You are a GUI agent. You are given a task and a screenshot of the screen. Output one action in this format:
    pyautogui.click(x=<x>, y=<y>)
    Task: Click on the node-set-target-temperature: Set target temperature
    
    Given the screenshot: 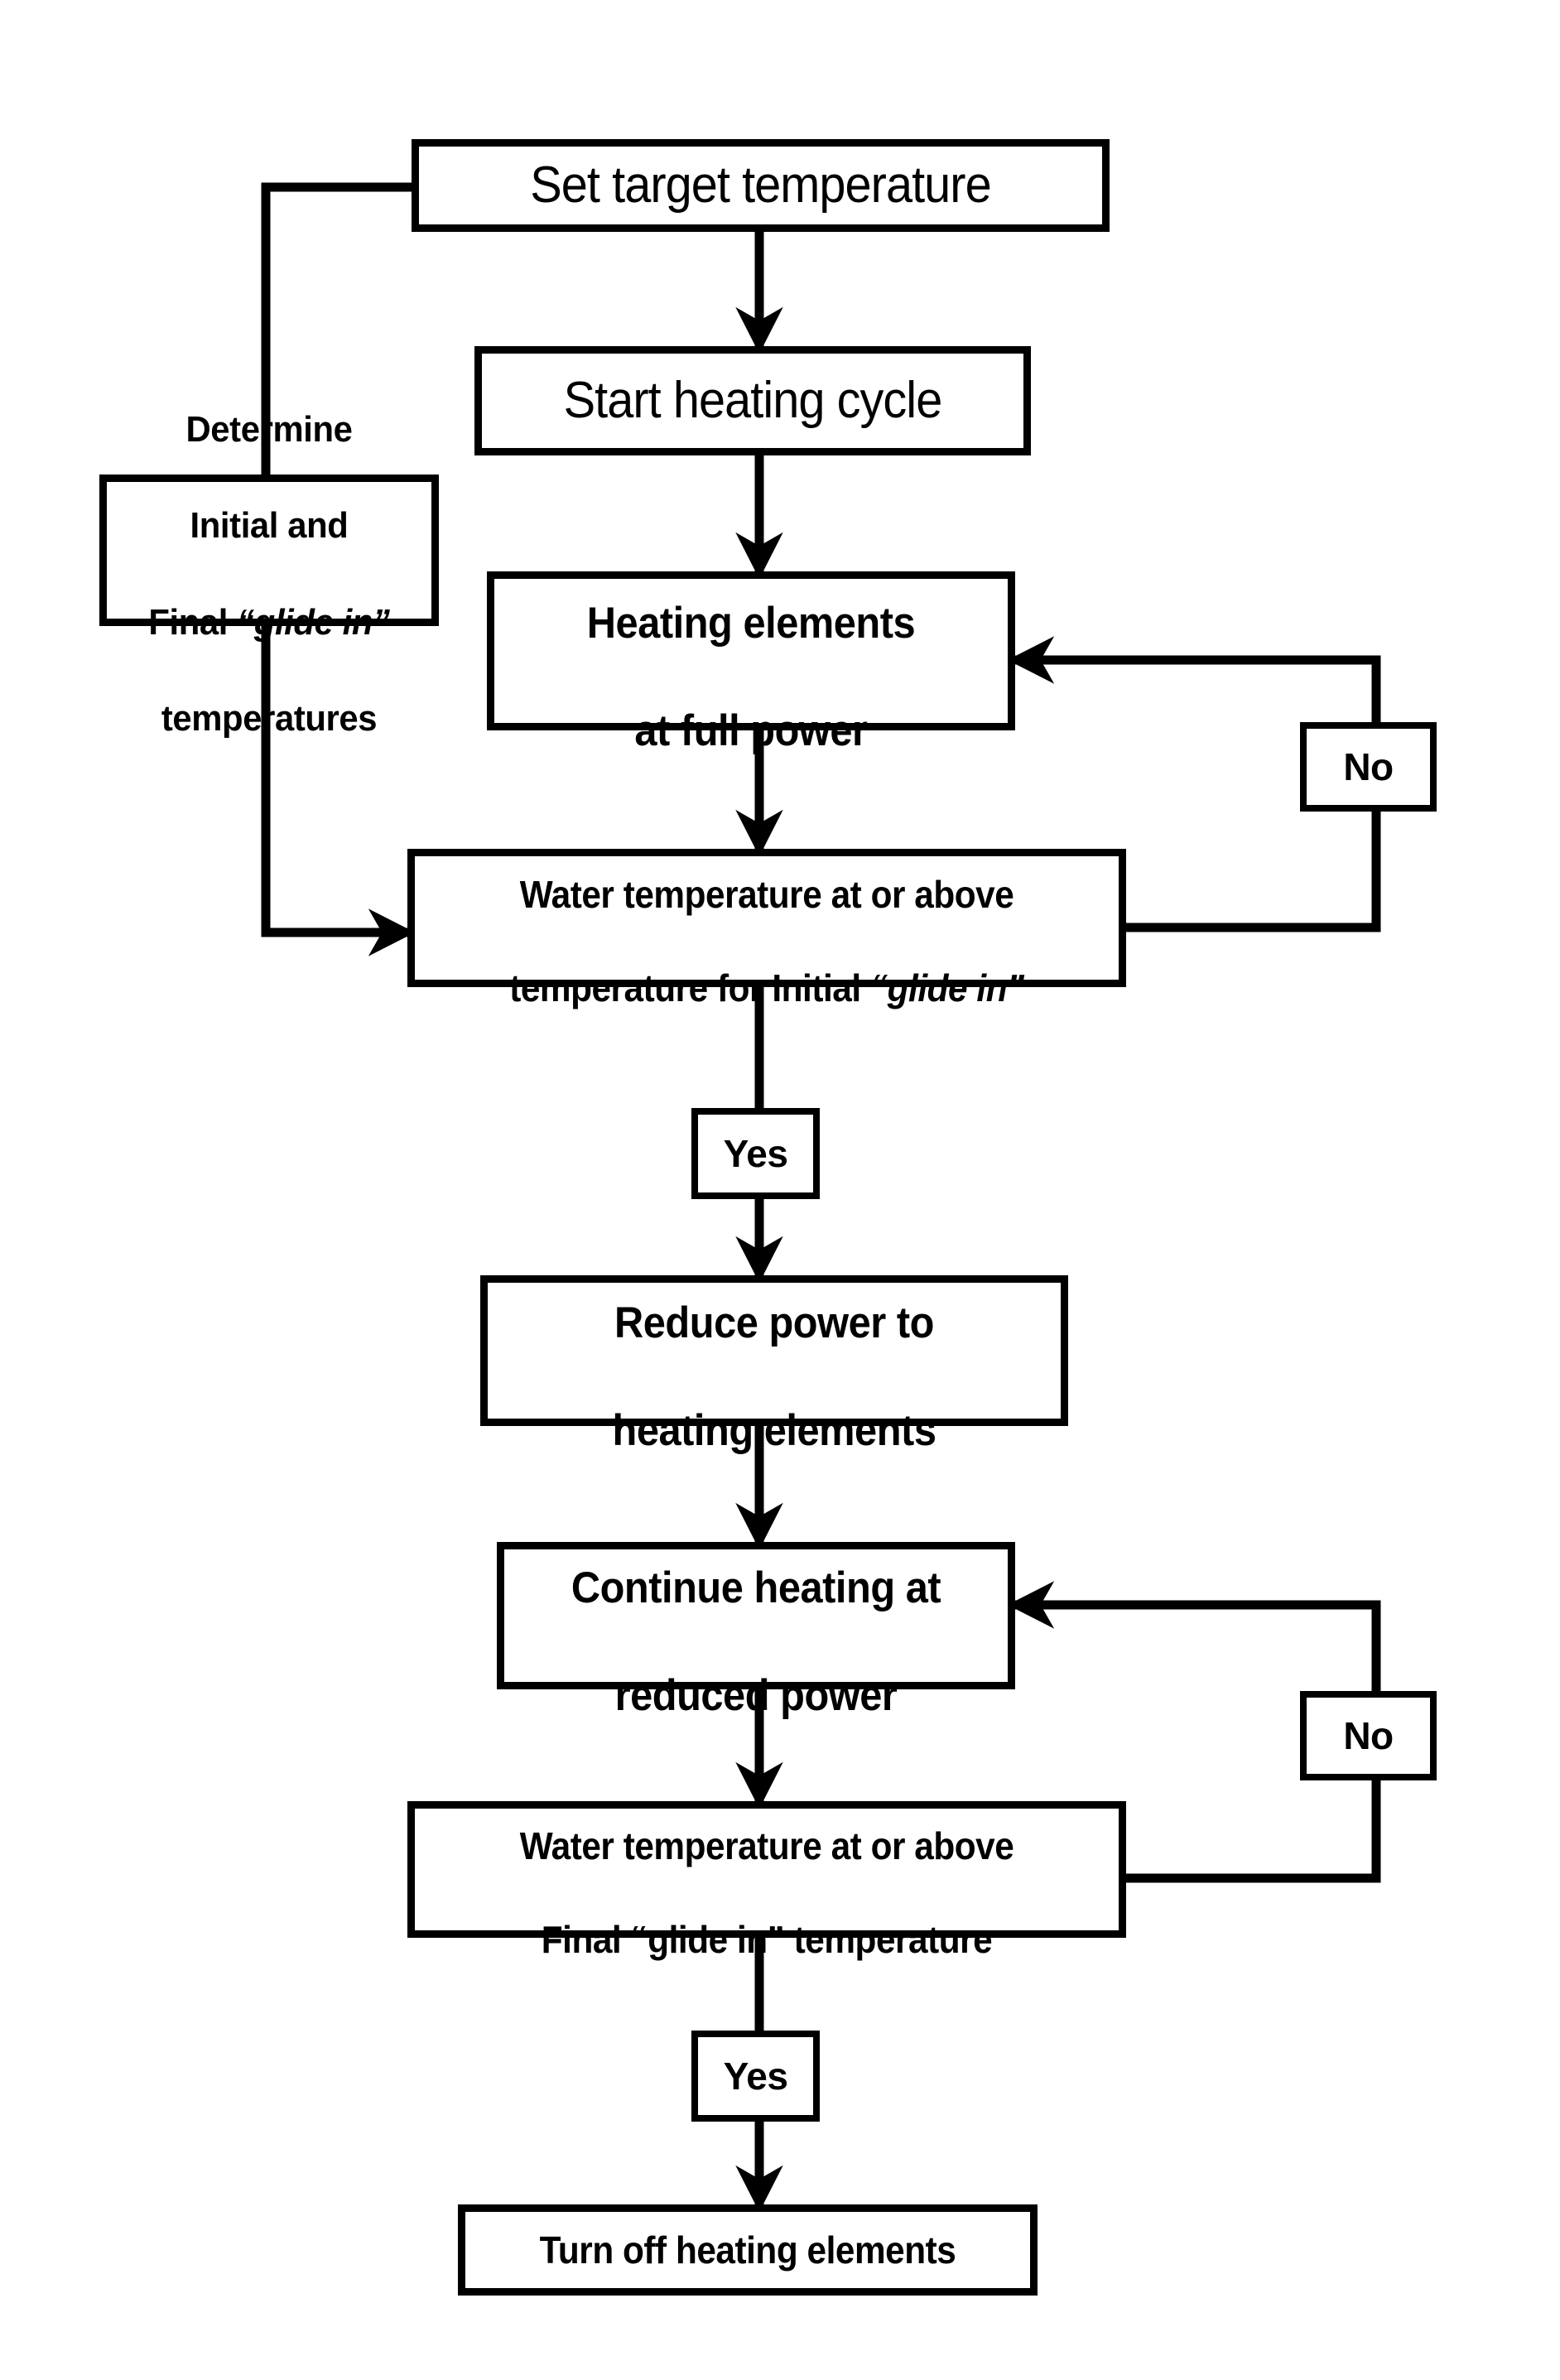 What is the action you would take?
    pyautogui.click(x=761, y=185)
    